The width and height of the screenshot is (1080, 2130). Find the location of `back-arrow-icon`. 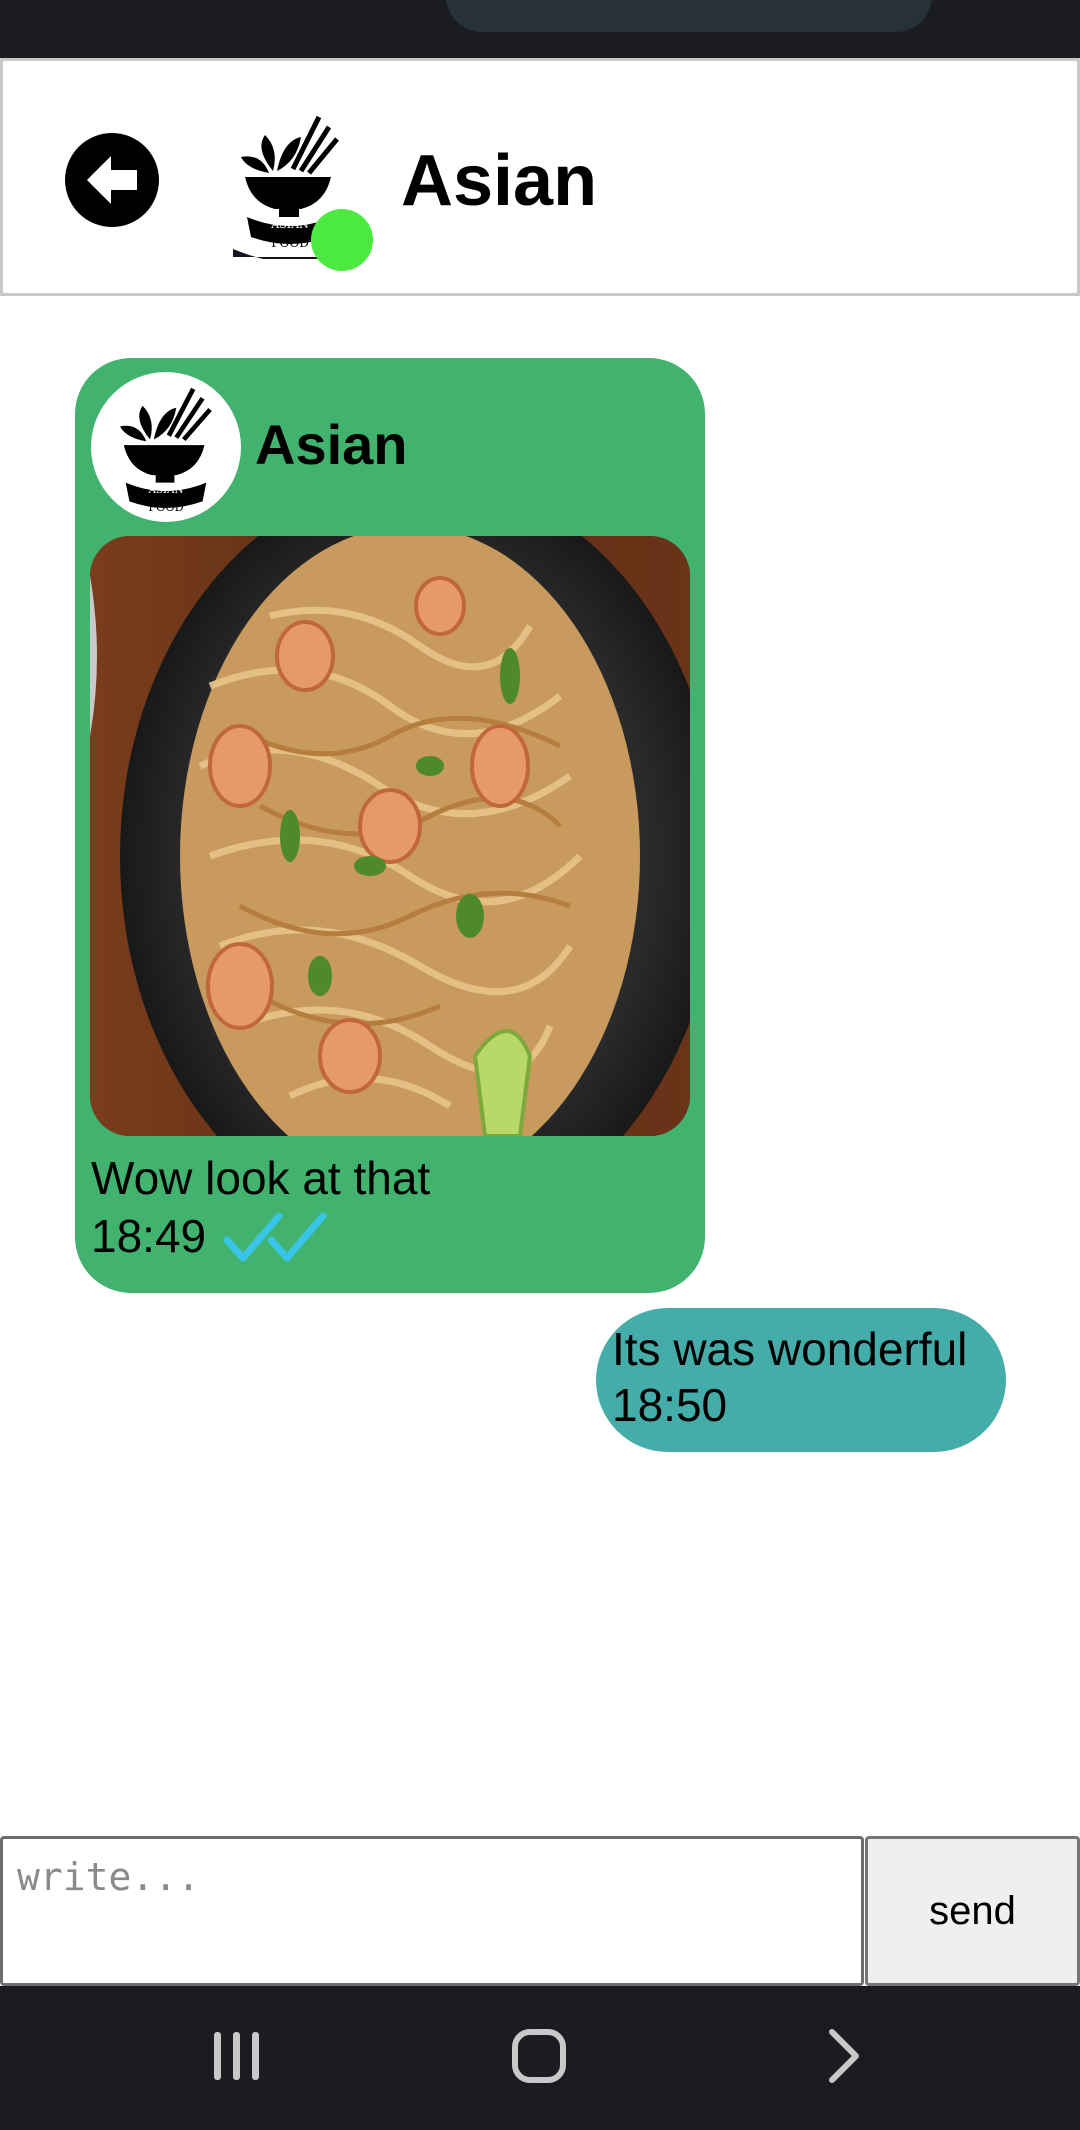

back-arrow-icon is located at coordinates (112, 180).